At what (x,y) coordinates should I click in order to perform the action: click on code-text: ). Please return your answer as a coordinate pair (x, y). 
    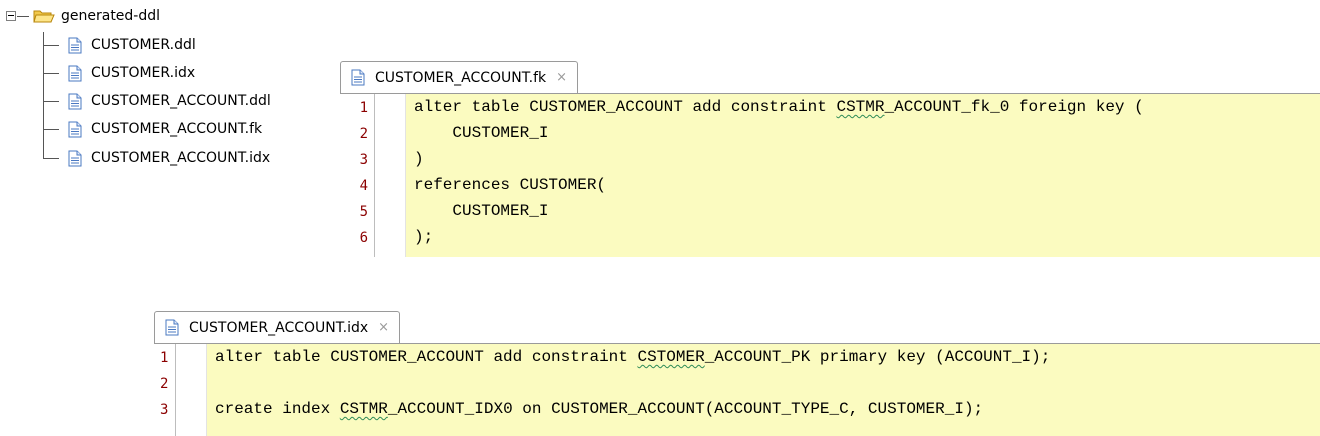
    Looking at the image, I should click on (419, 159).